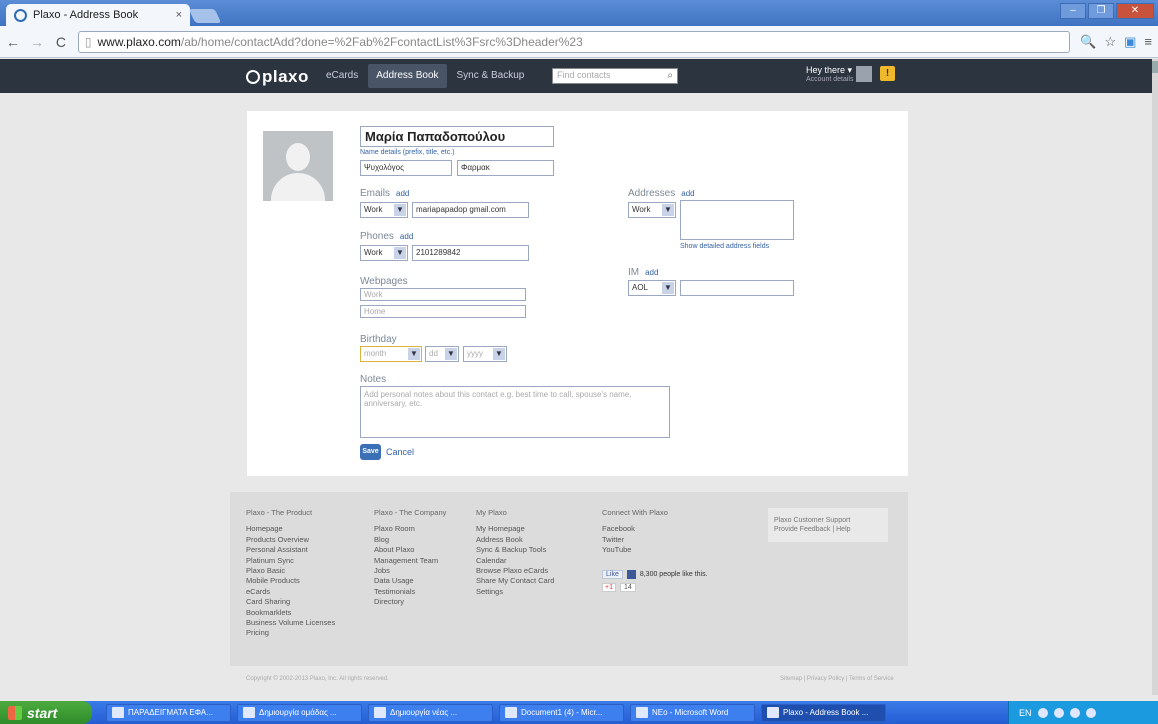 Image resolution: width=1158 pixels, height=724 pixels. I want to click on footer-link: Pricing, so click(290, 633).